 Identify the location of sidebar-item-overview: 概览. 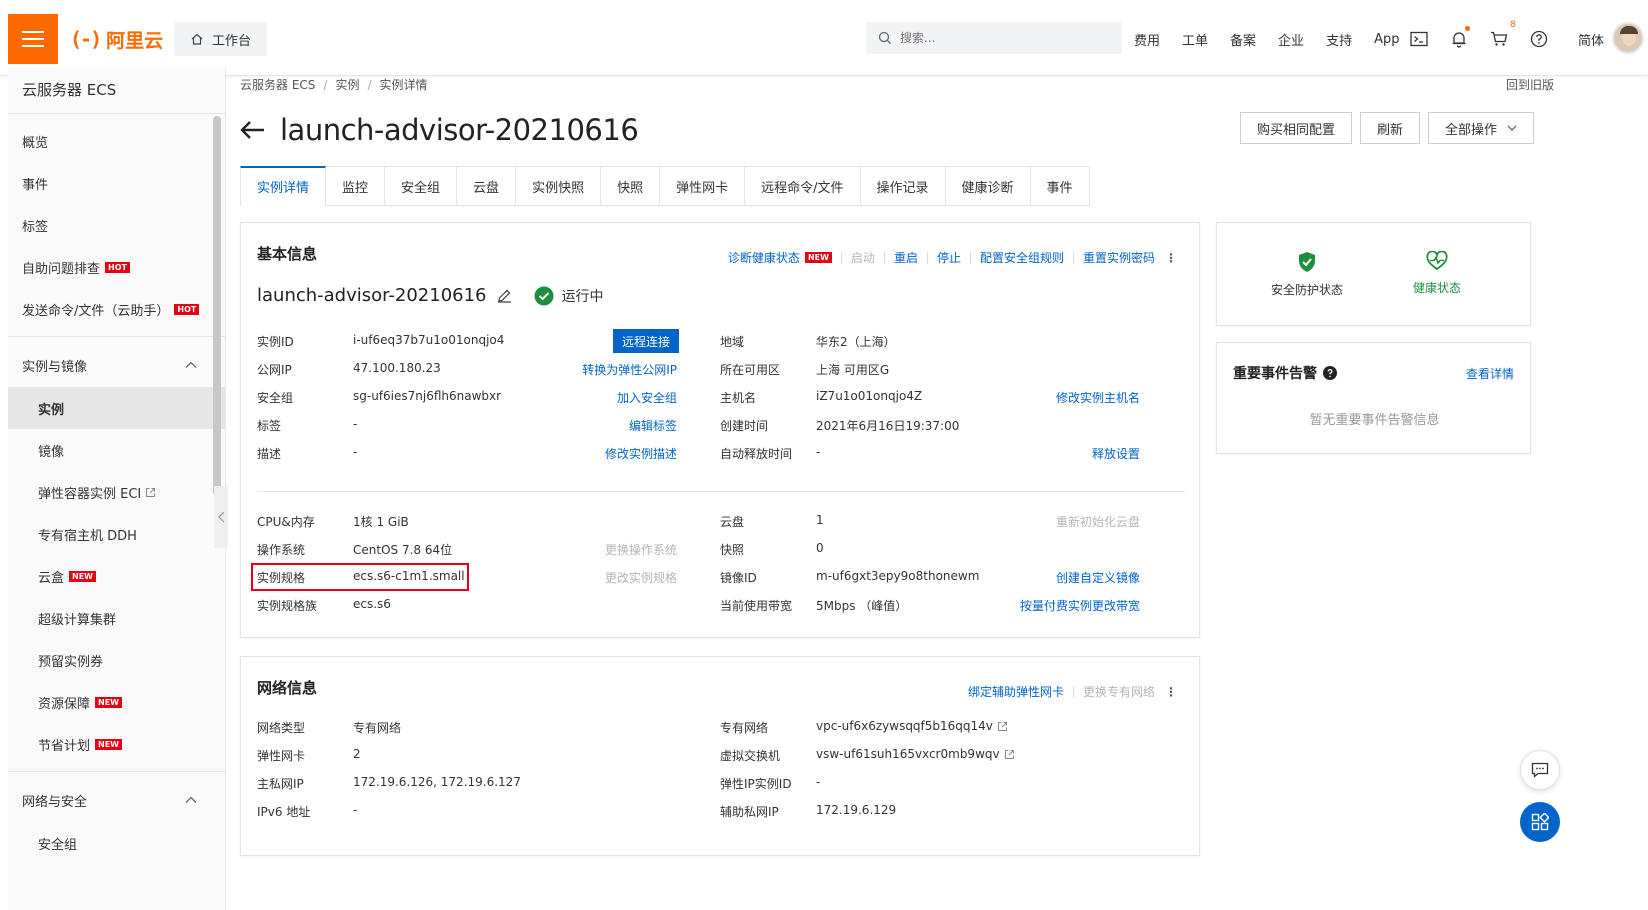
(116, 141).